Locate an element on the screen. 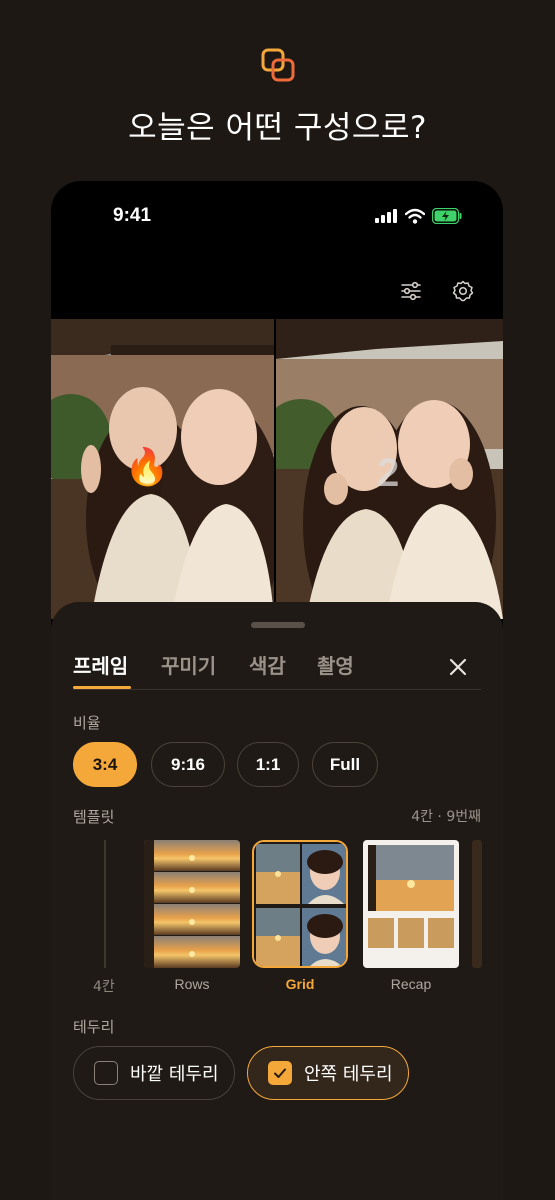  close-icon is located at coordinates (458, 667).